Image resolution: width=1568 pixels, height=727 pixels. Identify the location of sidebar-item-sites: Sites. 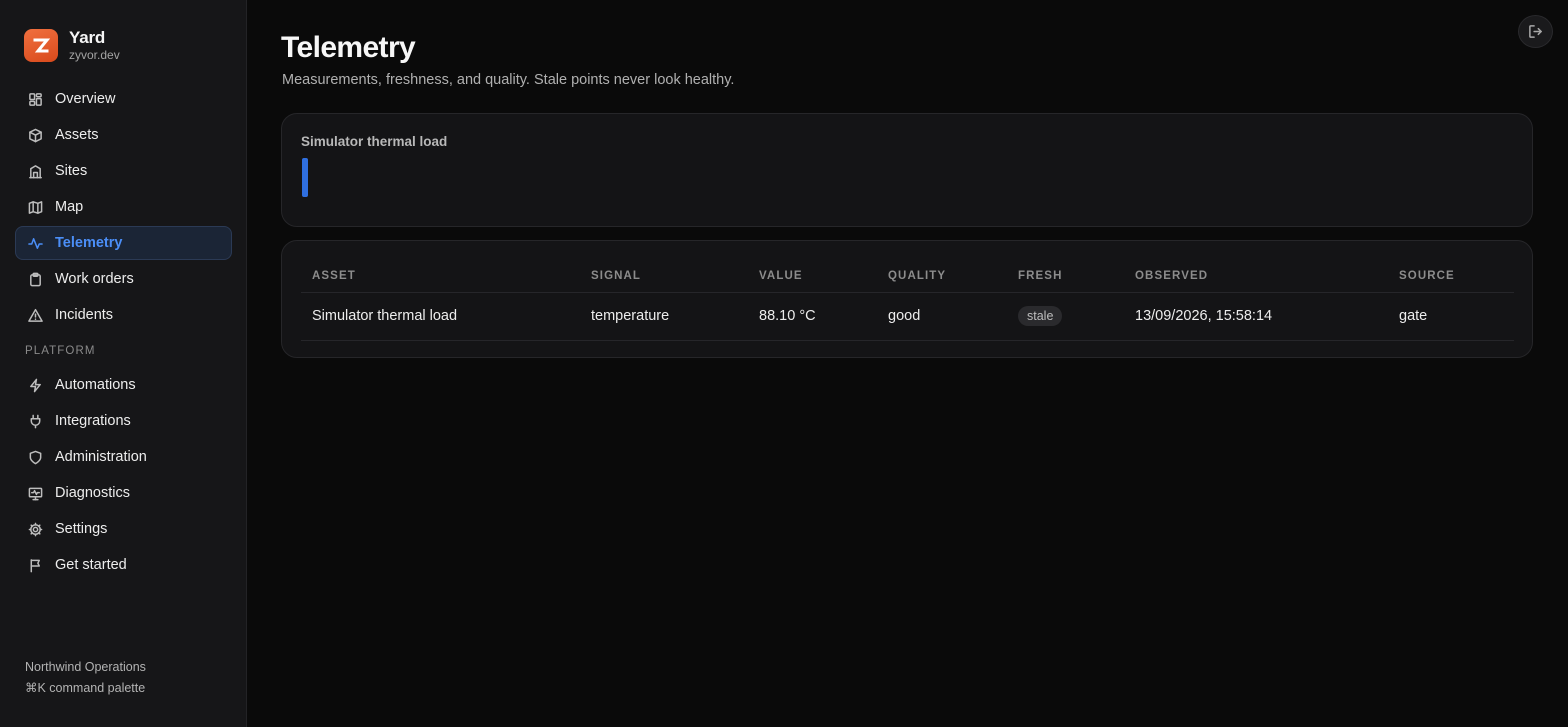
(123, 171).